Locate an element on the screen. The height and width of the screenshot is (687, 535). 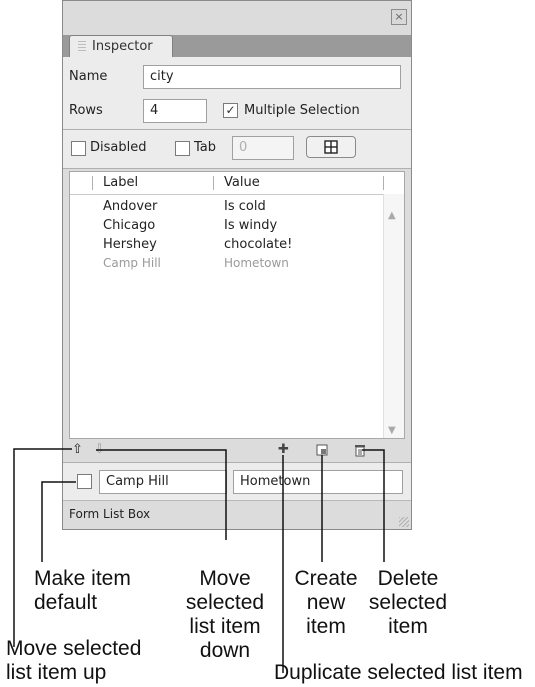
callout-delete: Delete selected item is located at coordinates (408, 602).